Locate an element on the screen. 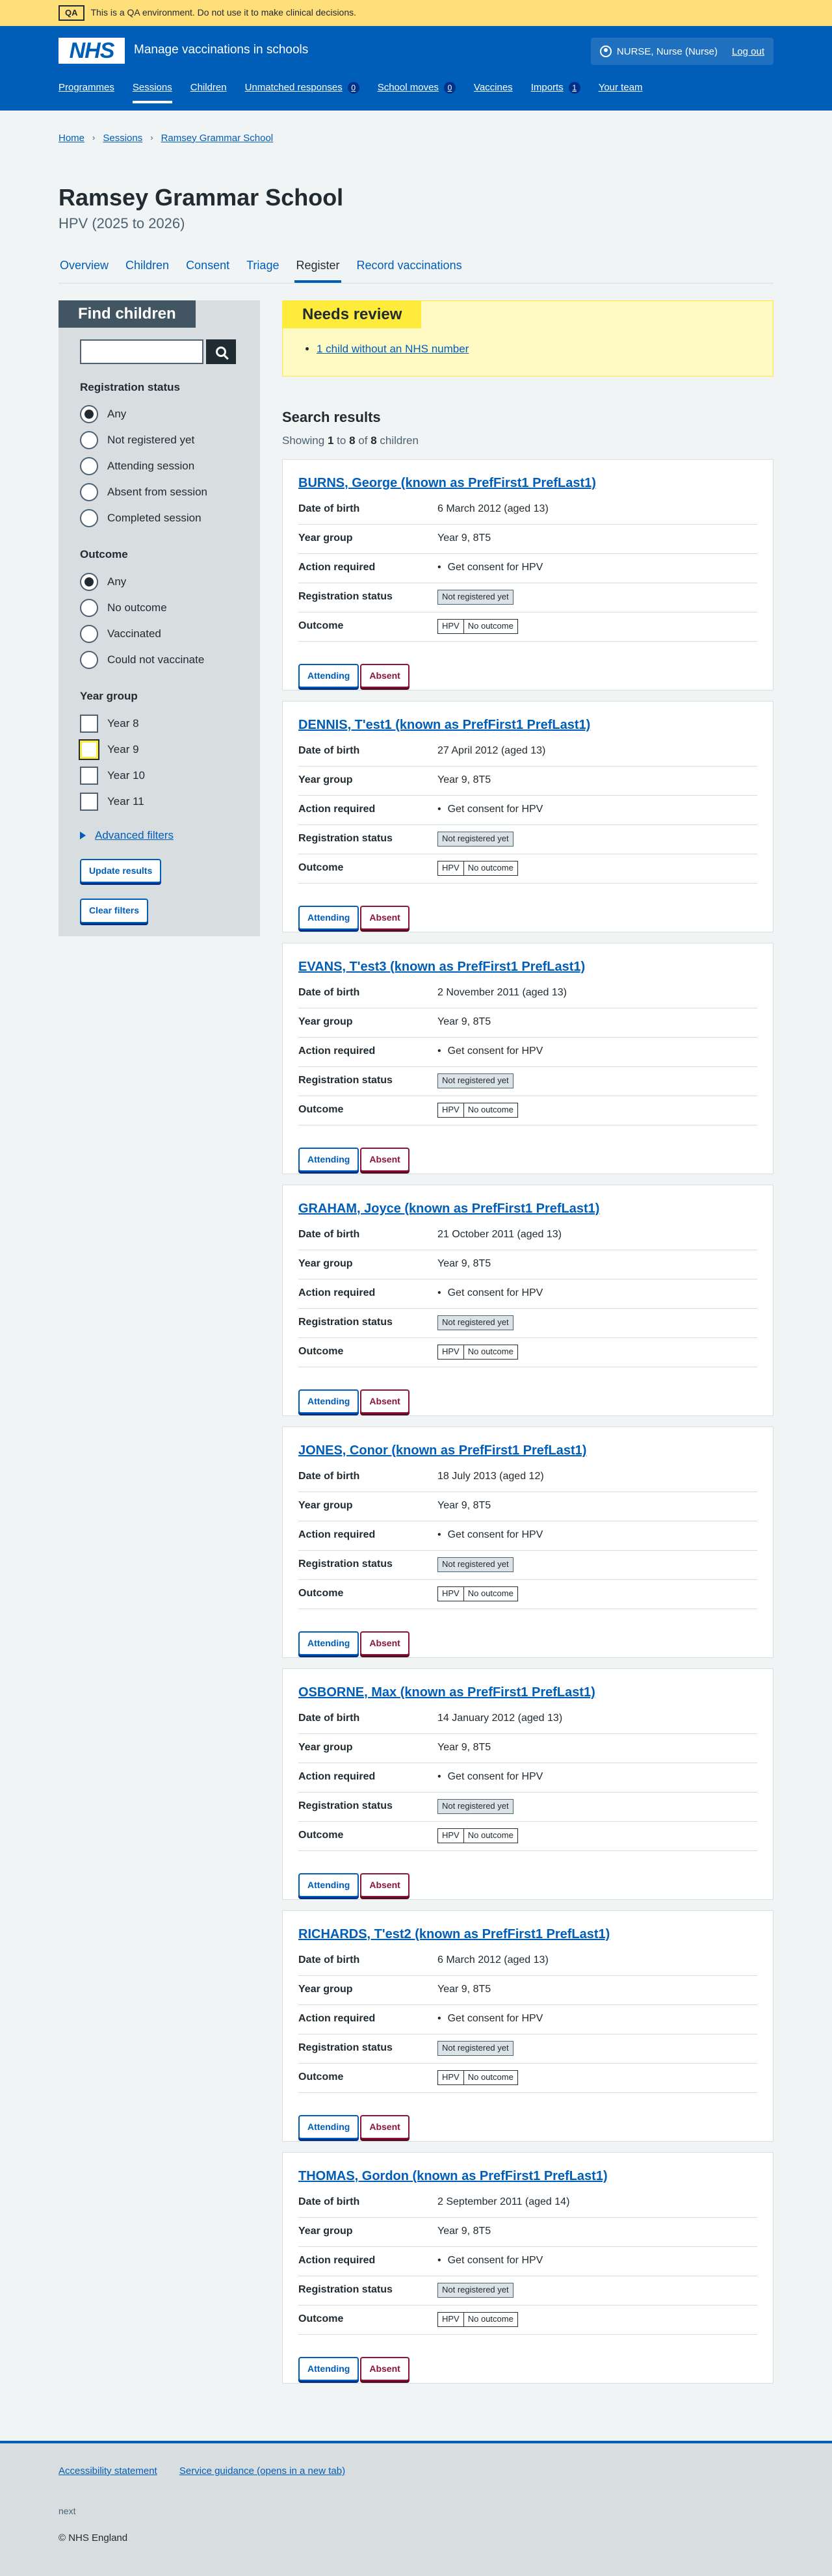 The image size is (832, 2576). nav-imports: Imports 1 is located at coordinates (555, 92).